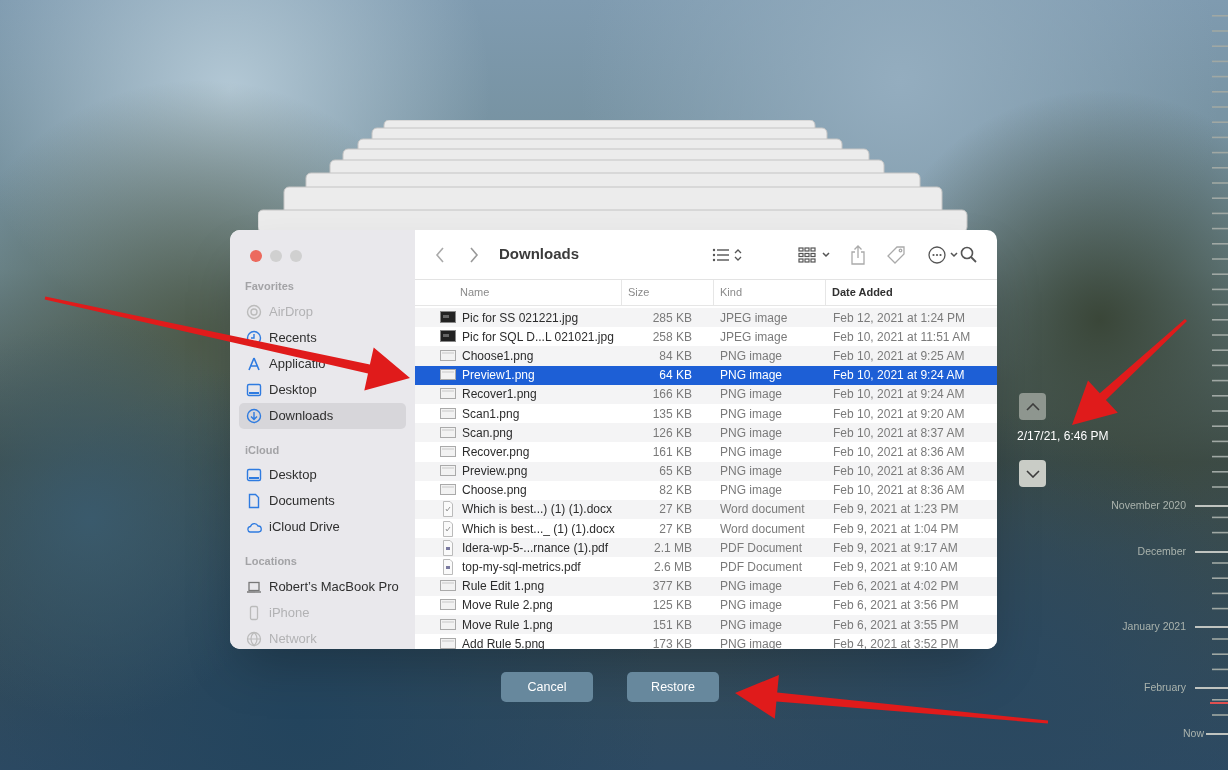  What do you see at coordinates (322, 527) in the screenshot?
I see `sidebar-item: iCloud Drive` at bounding box center [322, 527].